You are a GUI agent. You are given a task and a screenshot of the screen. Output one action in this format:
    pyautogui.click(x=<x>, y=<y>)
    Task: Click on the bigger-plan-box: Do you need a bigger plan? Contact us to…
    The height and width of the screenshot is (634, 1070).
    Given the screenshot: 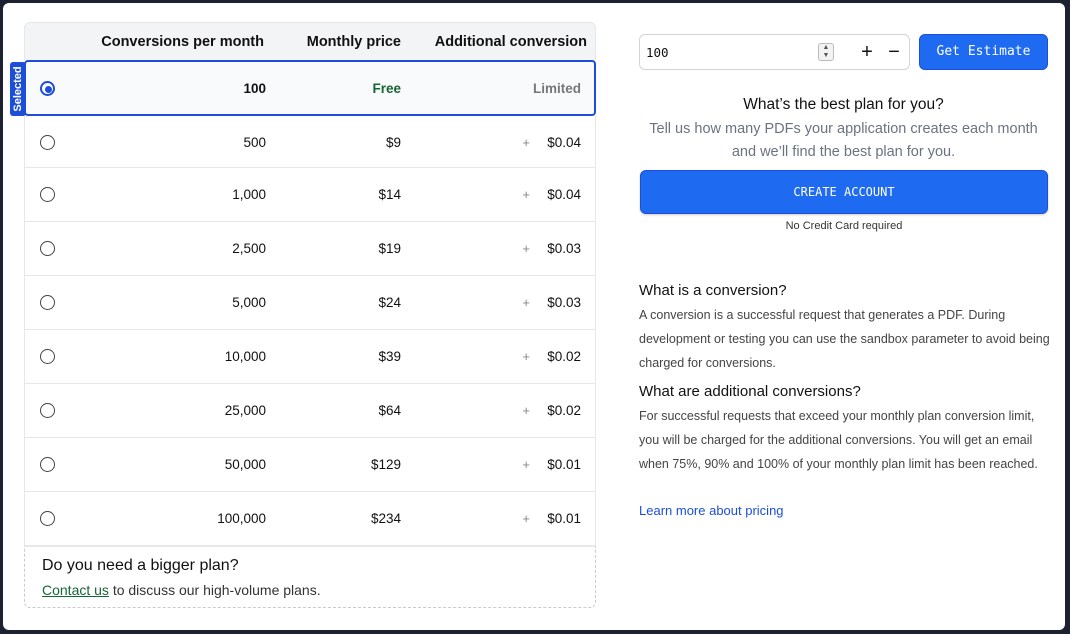 What is the action you would take?
    pyautogui.click(x=310, y=577)
    